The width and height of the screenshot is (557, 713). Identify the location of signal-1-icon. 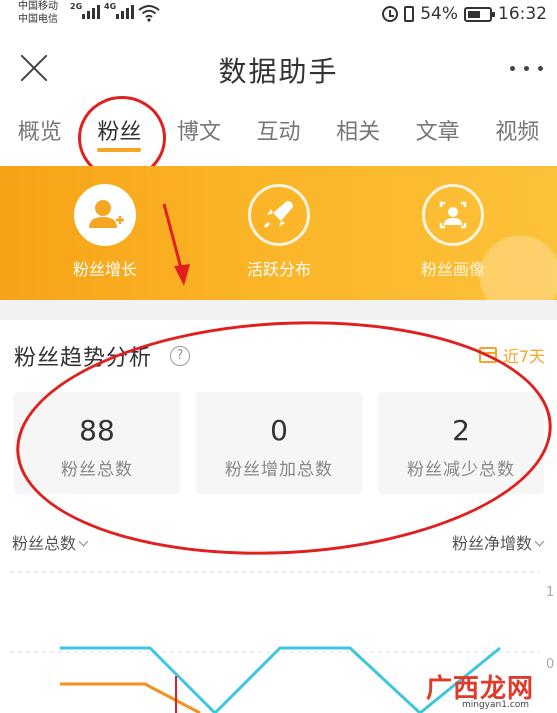
(91, 12).